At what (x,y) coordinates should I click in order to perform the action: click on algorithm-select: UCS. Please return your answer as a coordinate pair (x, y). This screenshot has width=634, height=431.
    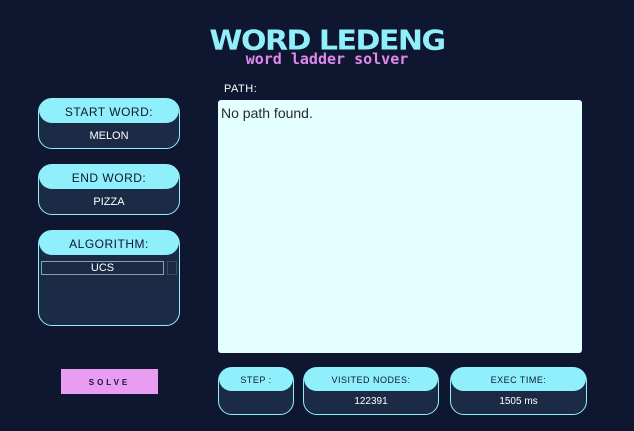
    Looking at the image, I should click on (109, 268).